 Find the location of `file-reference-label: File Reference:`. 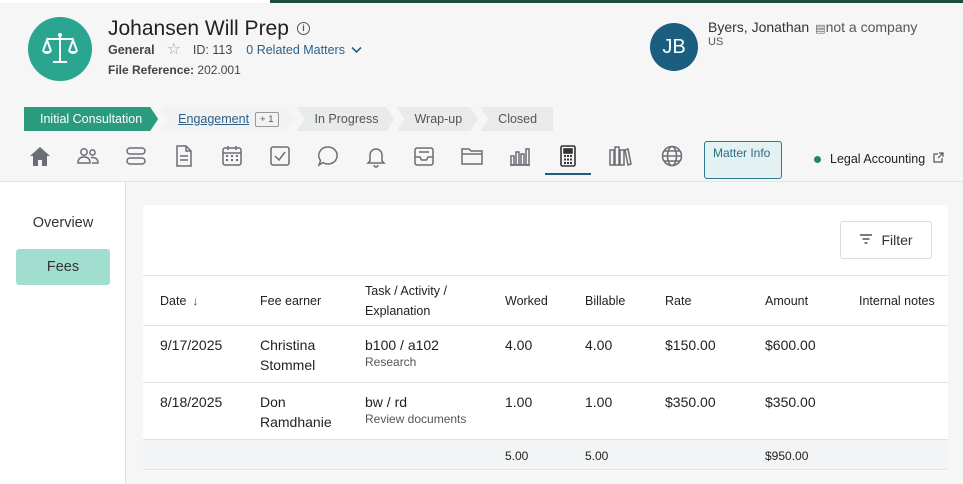

file-reference-label: File Reference: is located at coordinates (151, 70).